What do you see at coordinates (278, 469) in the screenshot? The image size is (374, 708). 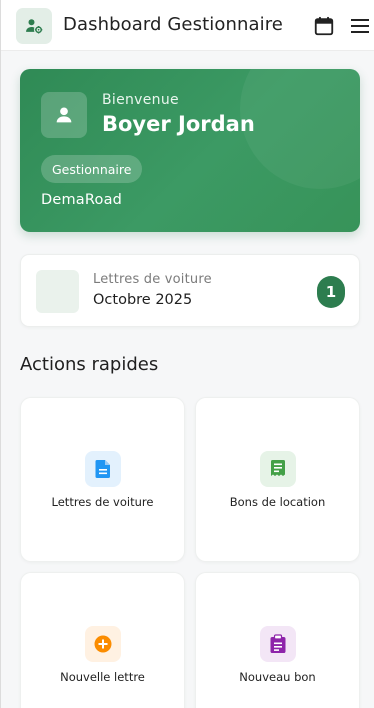 I see `receipt-icon` at bounding box center [278, 469].